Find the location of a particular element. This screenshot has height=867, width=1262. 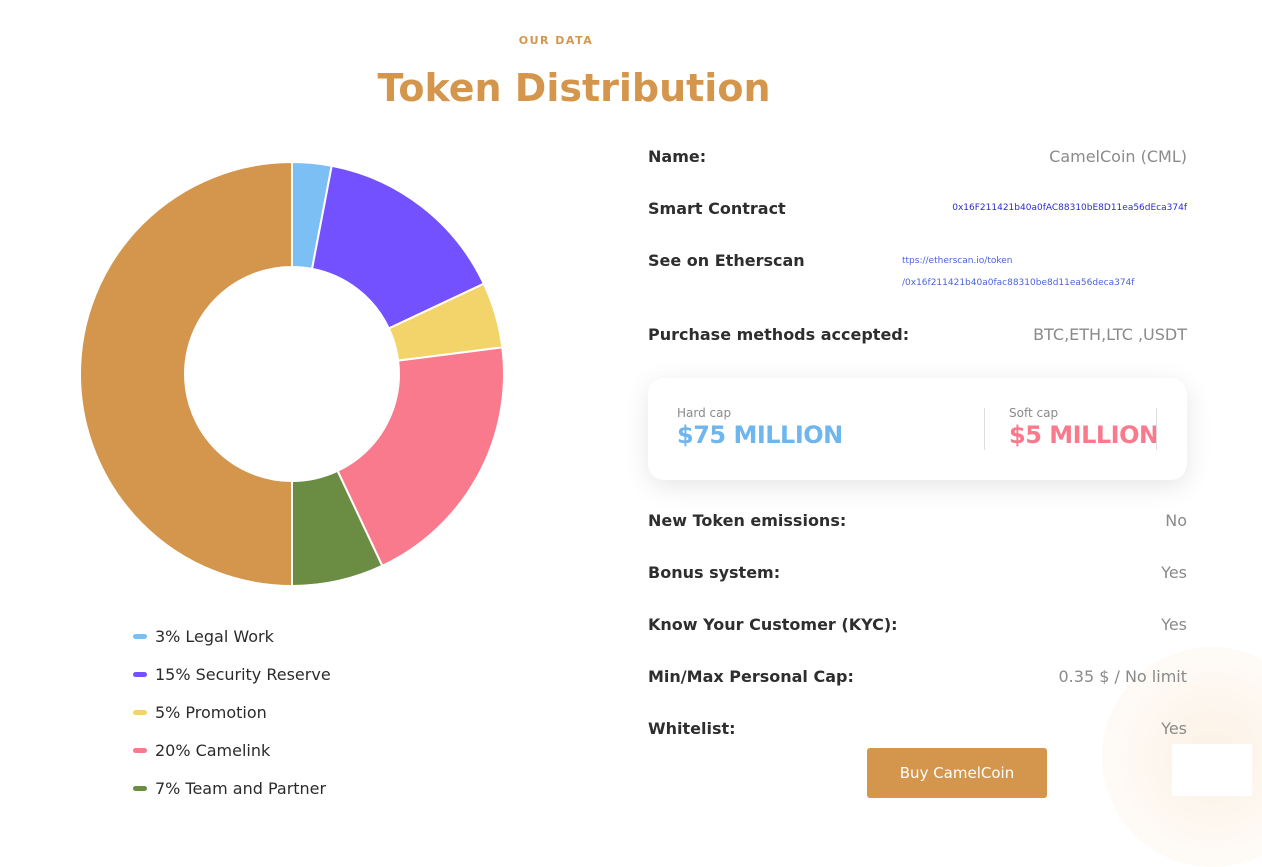

hard-cap-value: $75 MILLION is located at coordinates (760, 435).